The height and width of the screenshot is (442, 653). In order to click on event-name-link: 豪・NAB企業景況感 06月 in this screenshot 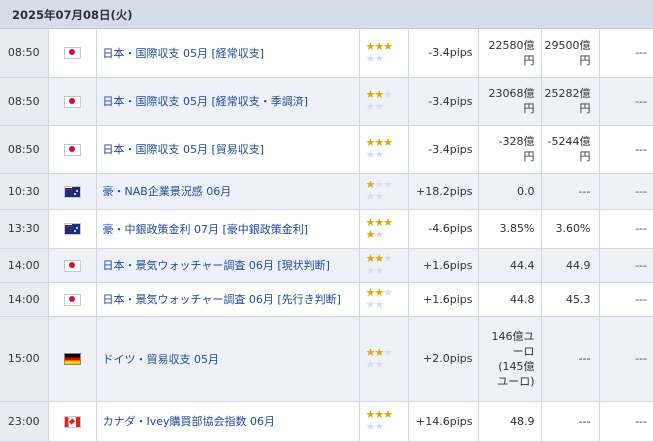, I will do `click(228, 191)`.